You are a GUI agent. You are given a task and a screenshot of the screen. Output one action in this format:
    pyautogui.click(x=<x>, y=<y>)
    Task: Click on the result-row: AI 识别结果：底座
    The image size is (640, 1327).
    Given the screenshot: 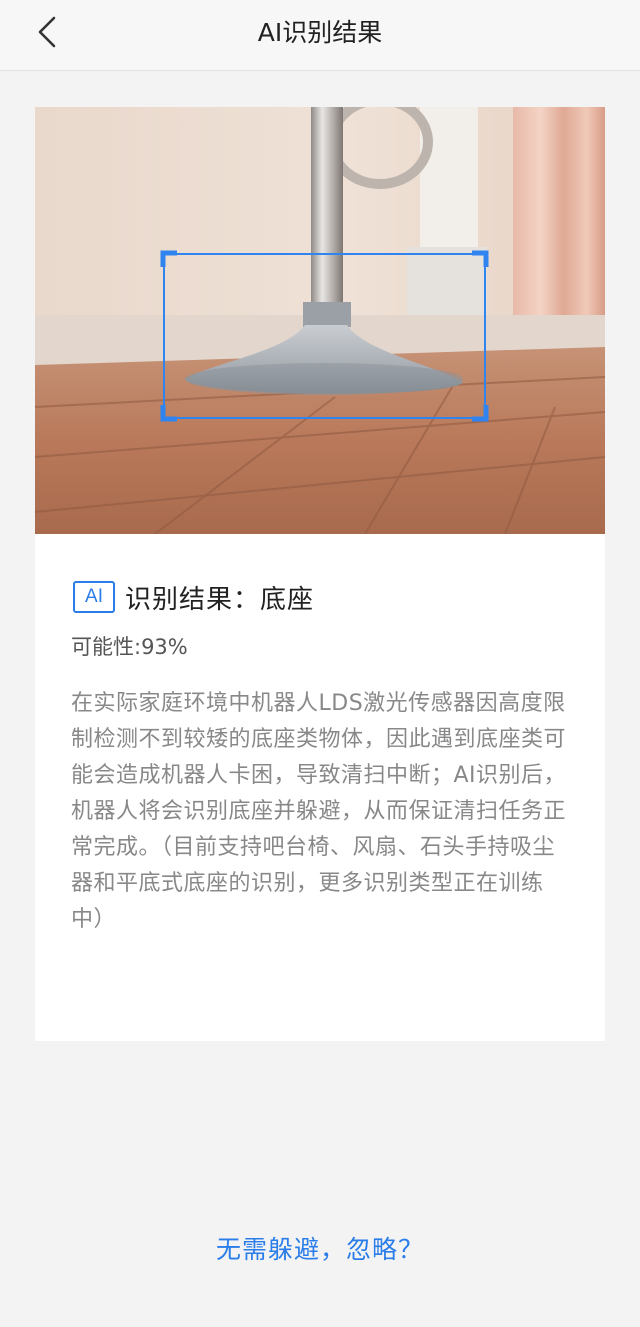 What is the action you would take?
    pyautogui.click(x=193, y=597)
    